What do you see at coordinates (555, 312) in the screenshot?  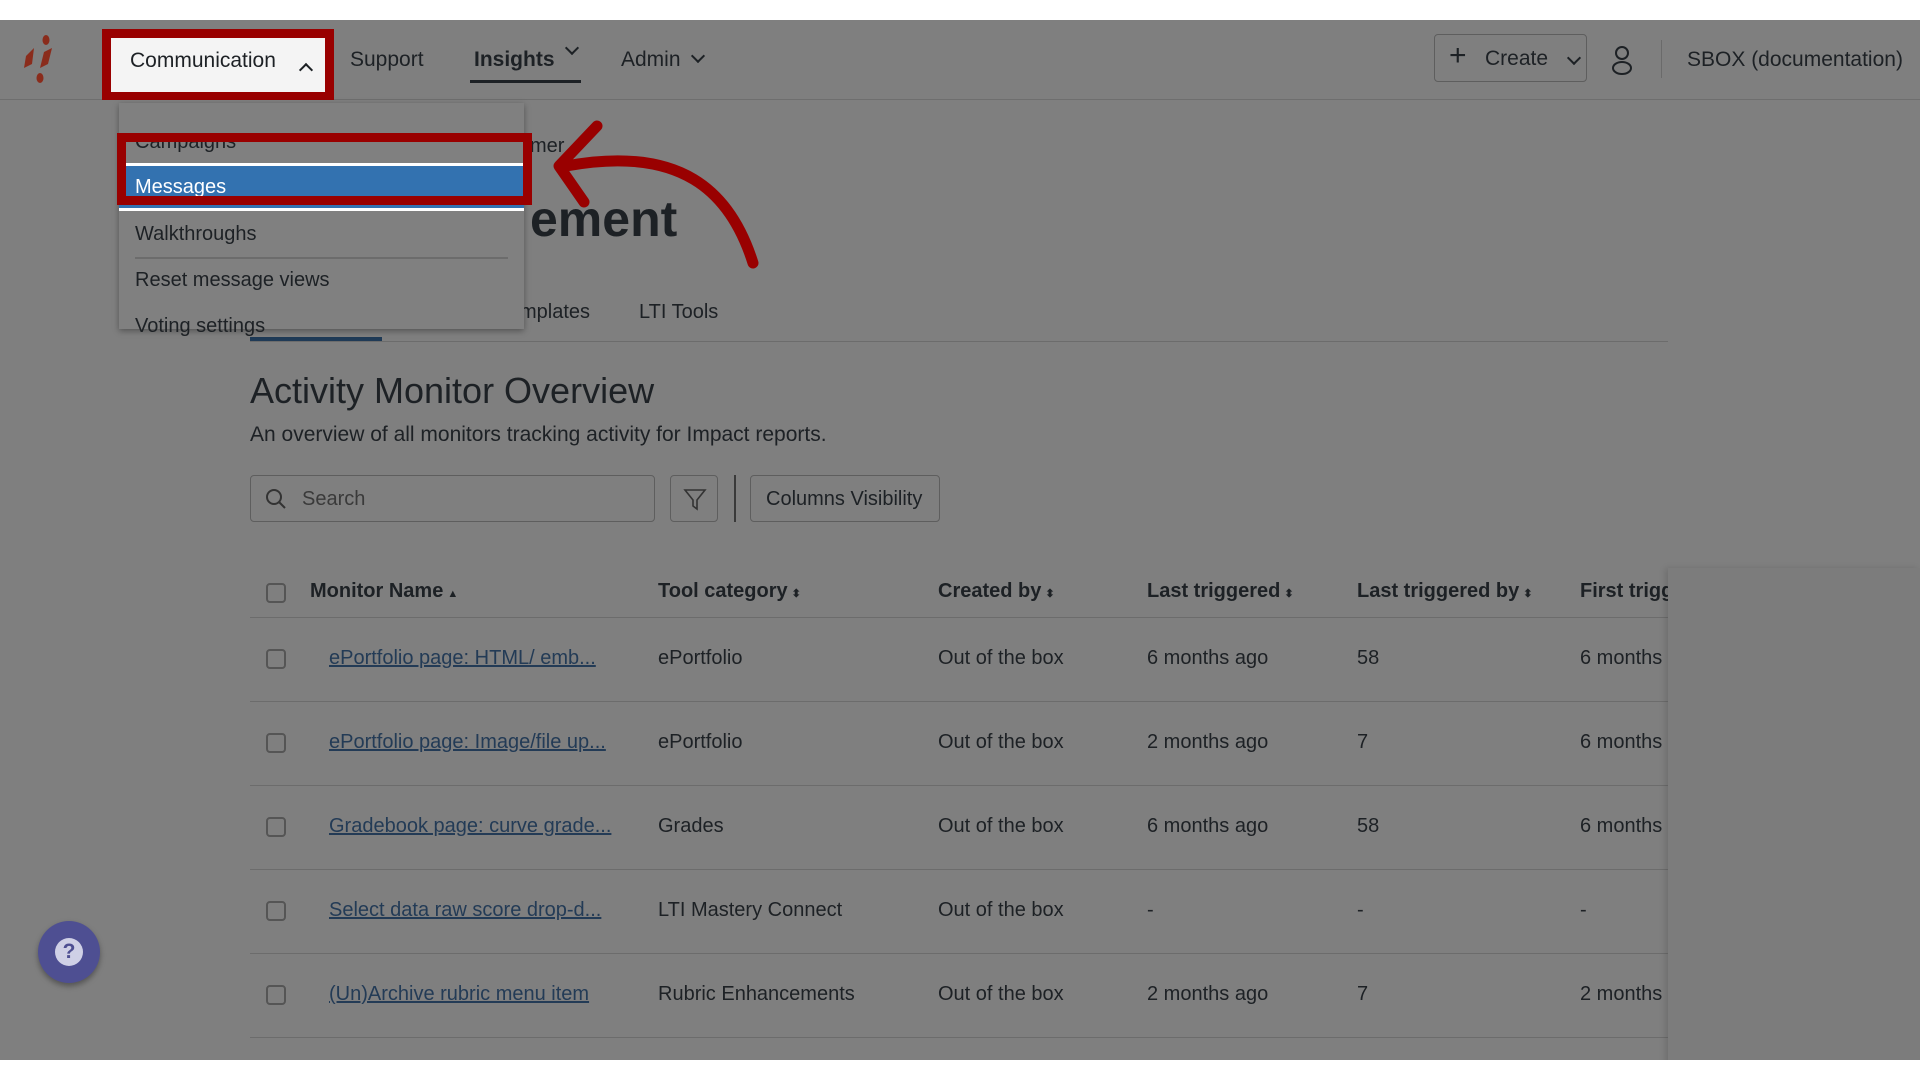 I see `tab-templates: mplates` at bounding box center [555, 312].